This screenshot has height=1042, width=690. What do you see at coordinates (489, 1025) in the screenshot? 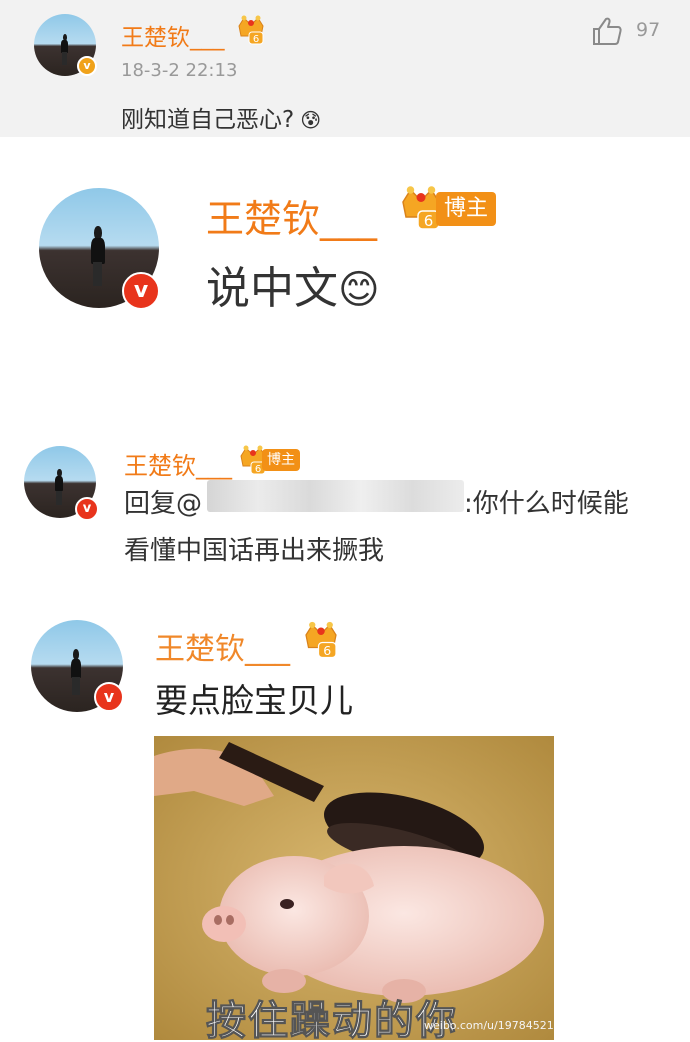
I see `image-watermark: weibo.com/u/197845214` at bounding box center [489, 1025].